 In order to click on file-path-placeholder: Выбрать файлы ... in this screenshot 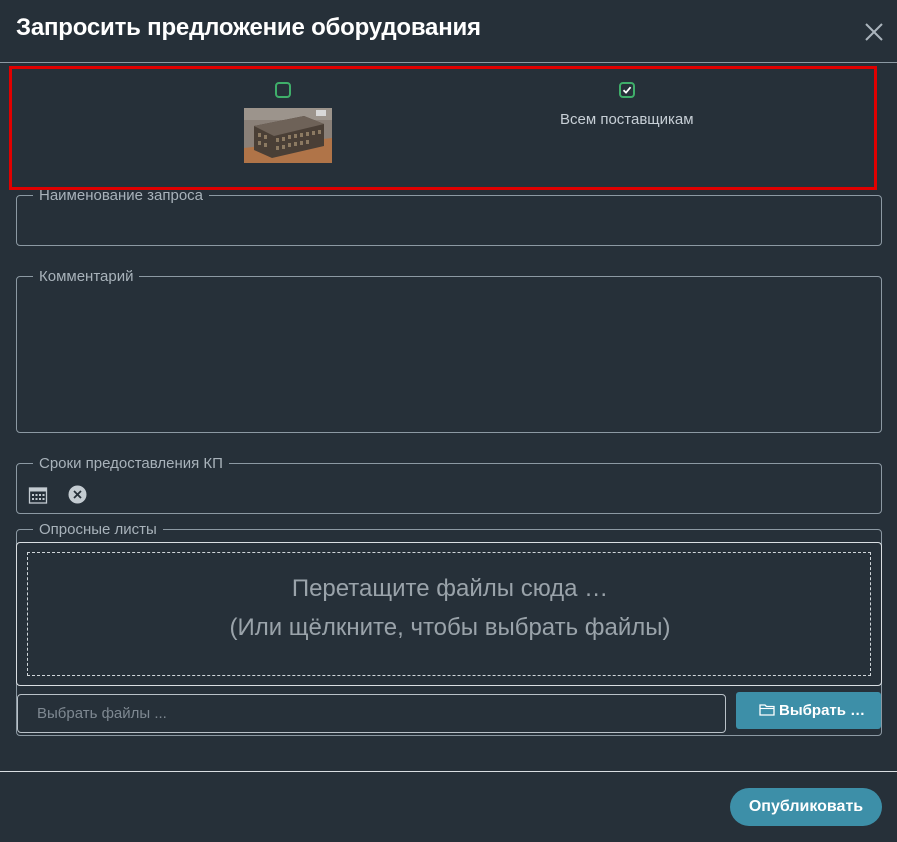, I will do `click(102, 713)`.